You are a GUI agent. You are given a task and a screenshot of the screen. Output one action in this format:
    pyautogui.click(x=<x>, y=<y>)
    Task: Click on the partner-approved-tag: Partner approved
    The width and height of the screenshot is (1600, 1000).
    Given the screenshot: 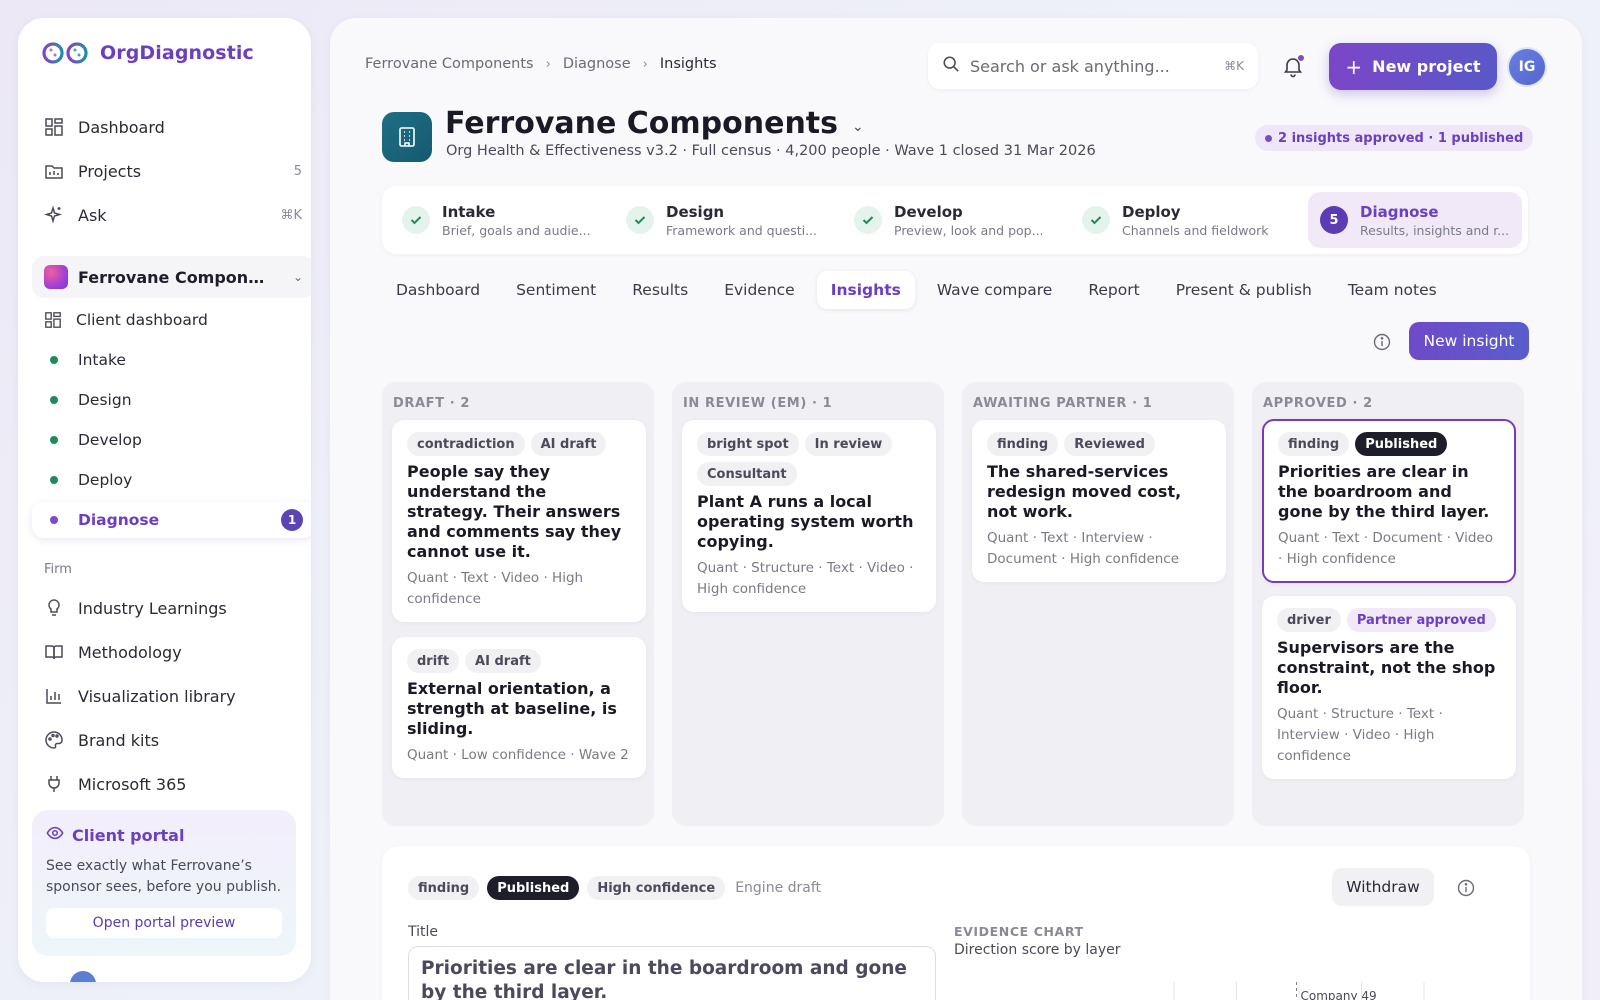 What is the action you would take?
    pyautogui.click(x=1421, y=620)
    